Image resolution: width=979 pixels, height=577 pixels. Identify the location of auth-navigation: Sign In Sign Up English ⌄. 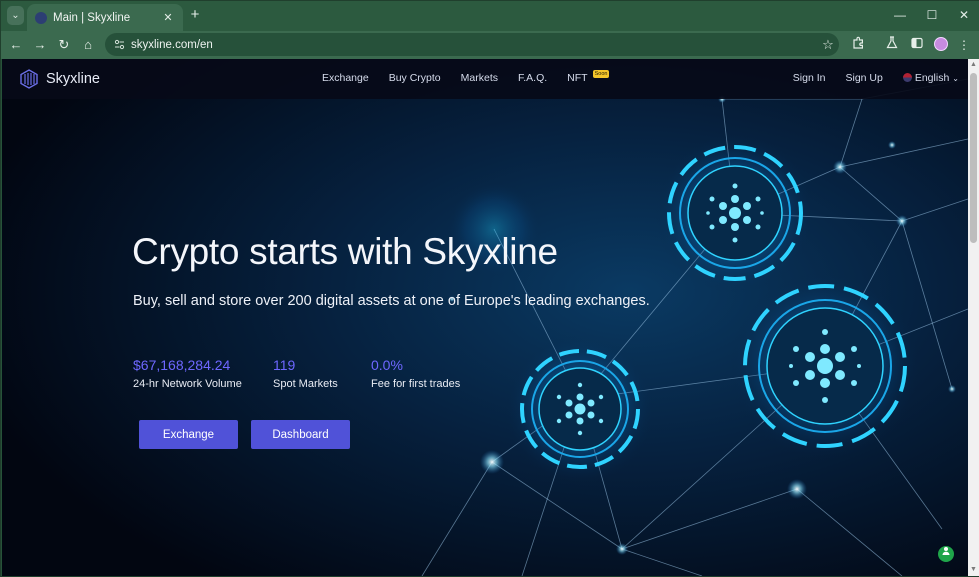
(866, 78).